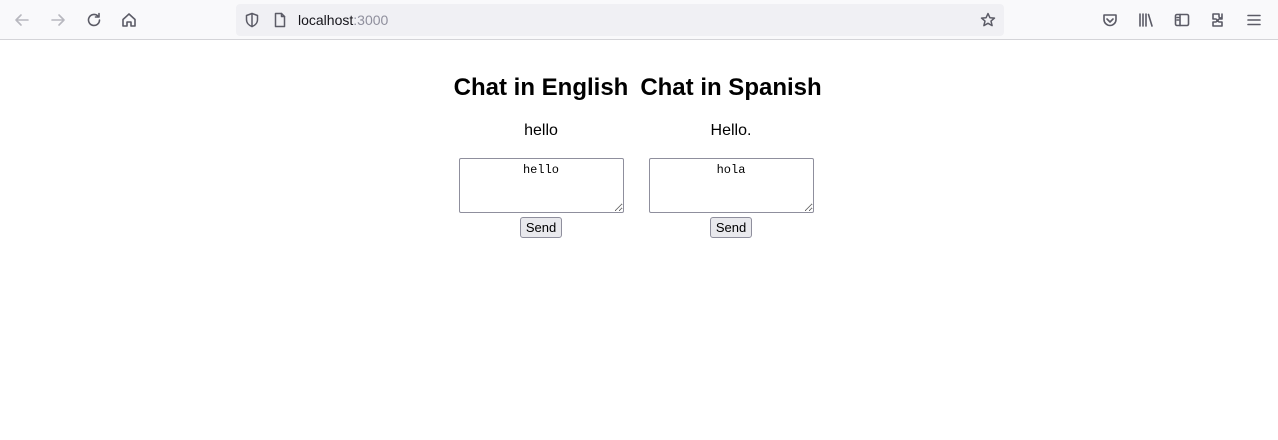 This screenshot has height=440, width=1278. Describe the element at coordinates (541, 154) in the screenshot. I see `chat-panel-english: Chat in English hello hello Send` at that location.